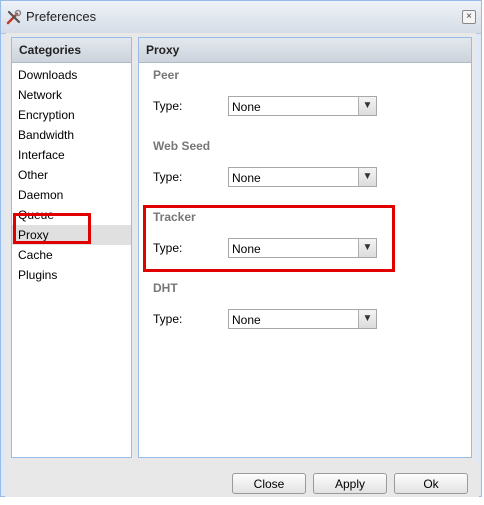  I want to click on tracker-section: Tracker Type: None ▼, so click(265, 235).